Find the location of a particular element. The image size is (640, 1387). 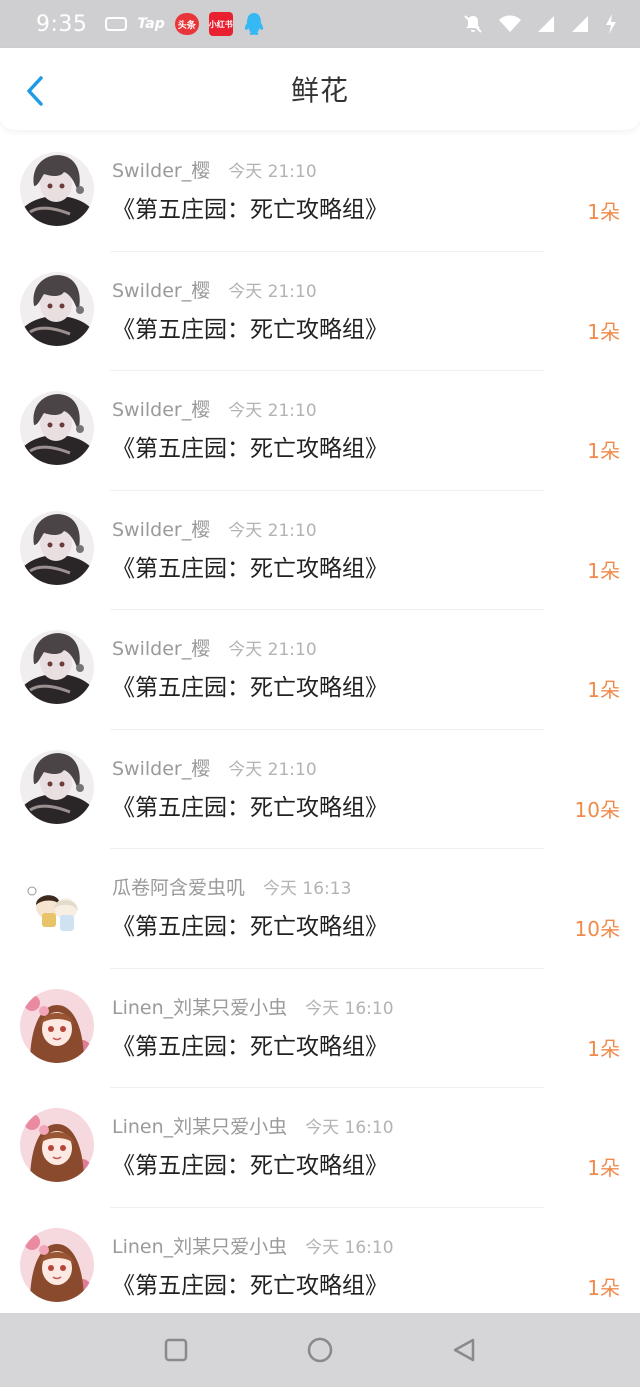

xiaohongshu-icon: 小红书 is located at coordinates (220, 24).